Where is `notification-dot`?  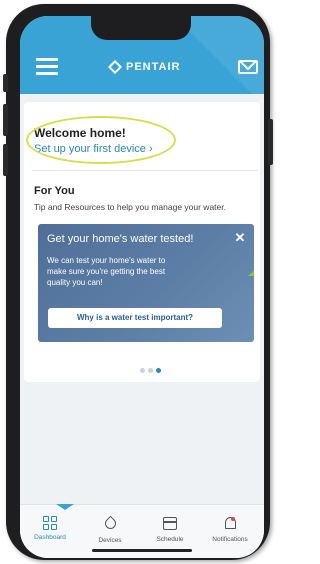 notification-dot is located at coordinates (233, 519).